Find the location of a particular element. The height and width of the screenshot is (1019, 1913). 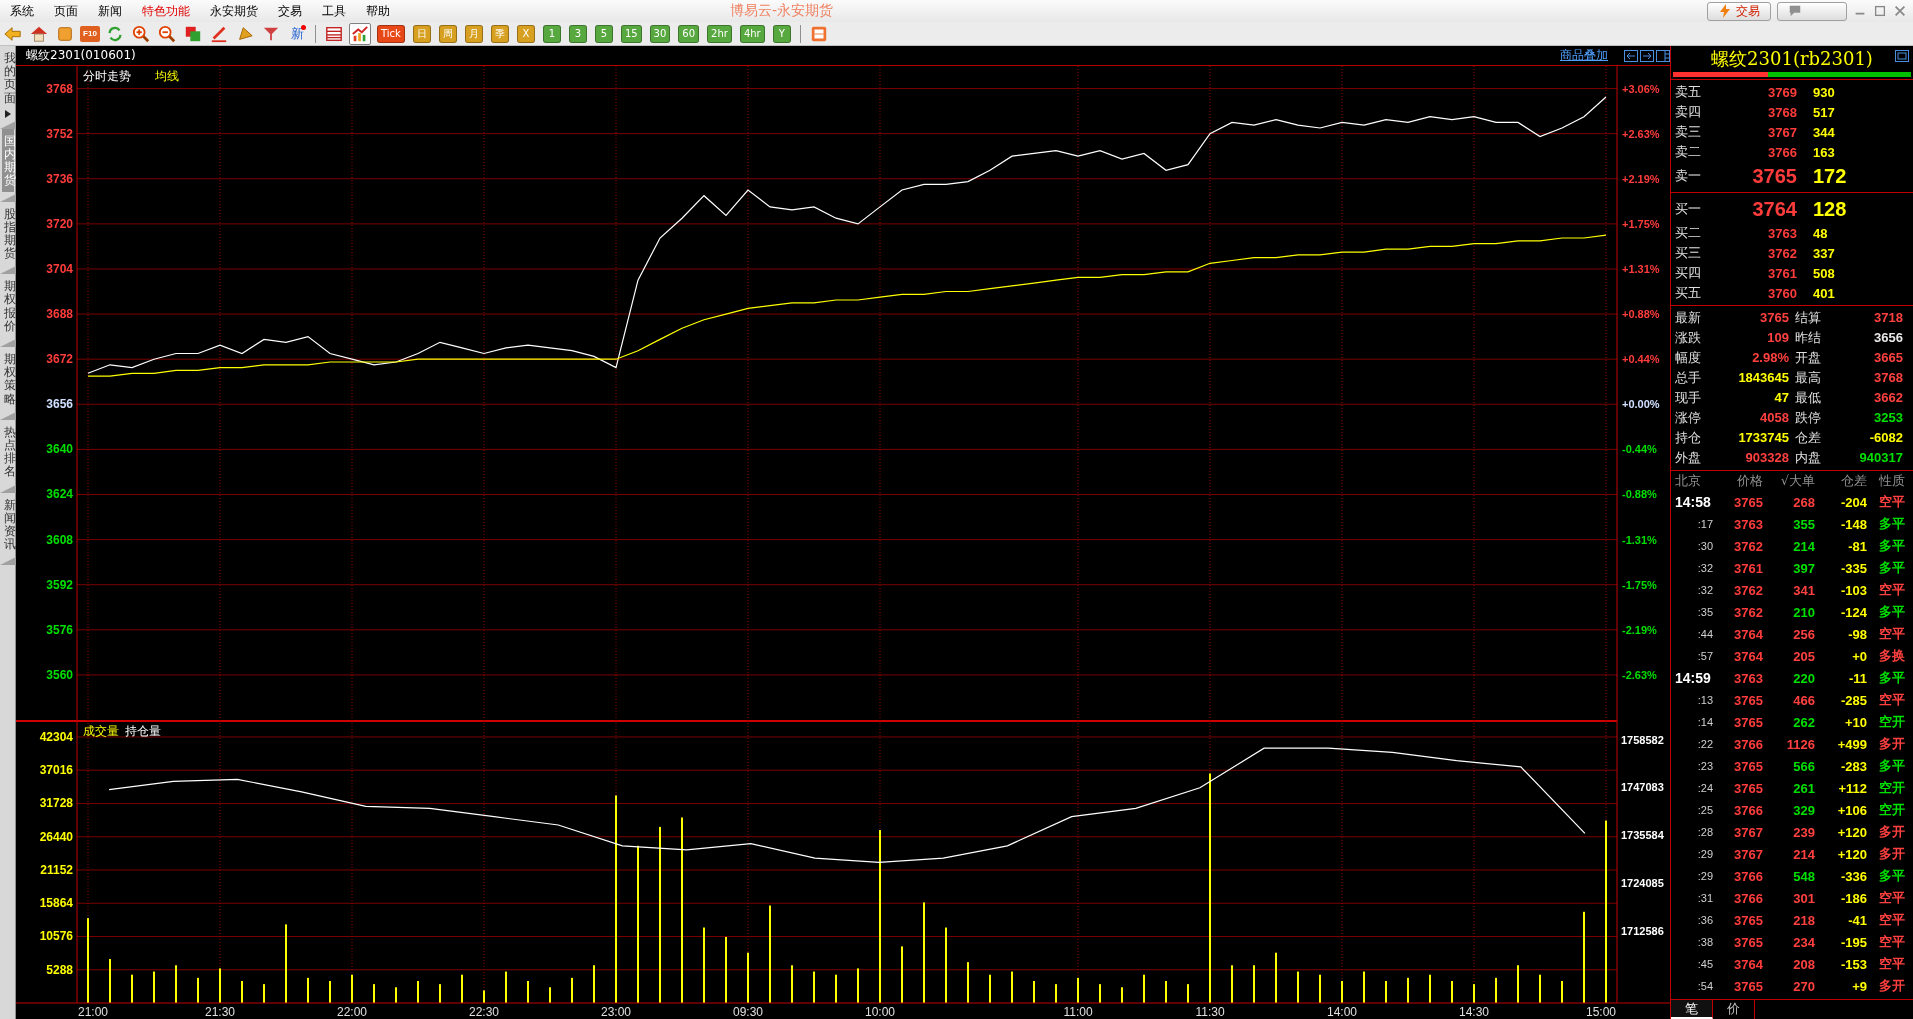

menu-item: 系统 is located at coordinates (22, 11).